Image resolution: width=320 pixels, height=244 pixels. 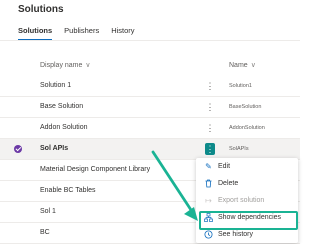 I want to click on arrow-head, so click(x=191, y=214).